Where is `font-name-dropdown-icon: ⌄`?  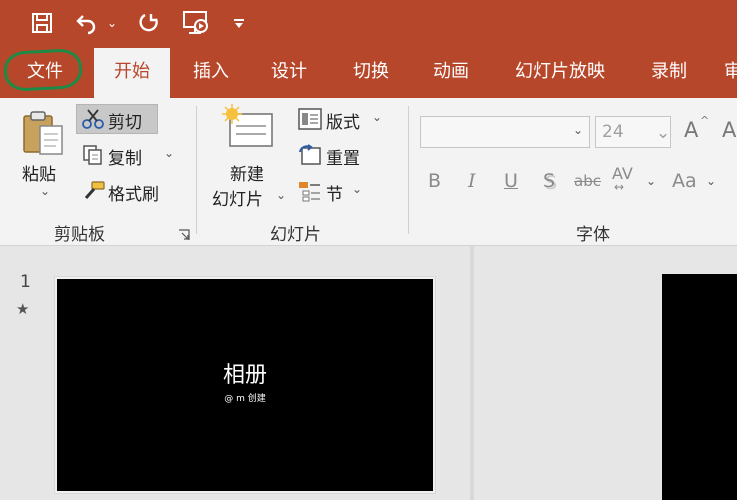
font-name-dropdown-icon: ⌄ is located at coordinates (578, 130).